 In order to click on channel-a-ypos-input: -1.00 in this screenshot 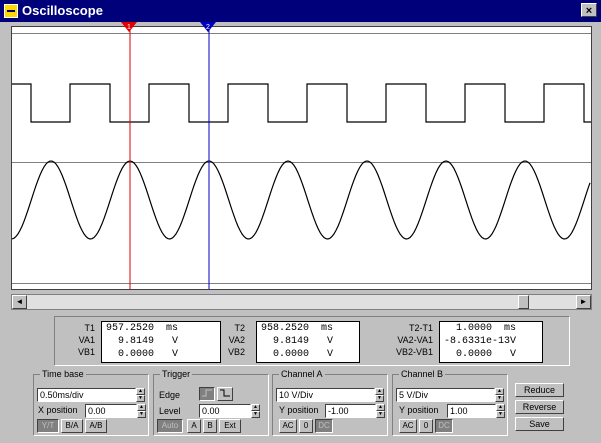, I will do `click(350, 411)`.